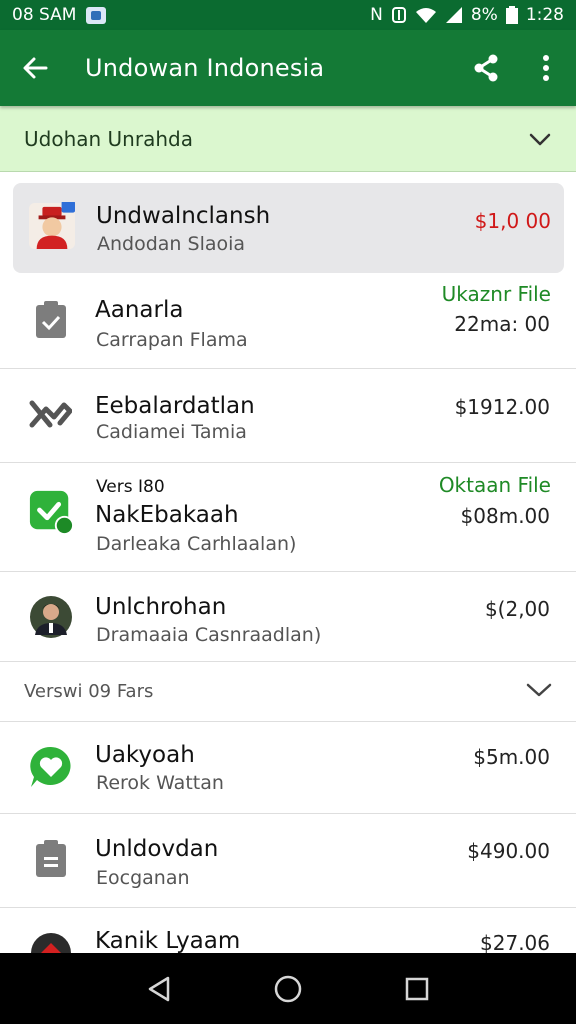 The image size is (576, 1024). What do you see at coordinates (157, 849) in the screenshot?
I see `item-title: Unldovdan` at bounding box center [157, 849].